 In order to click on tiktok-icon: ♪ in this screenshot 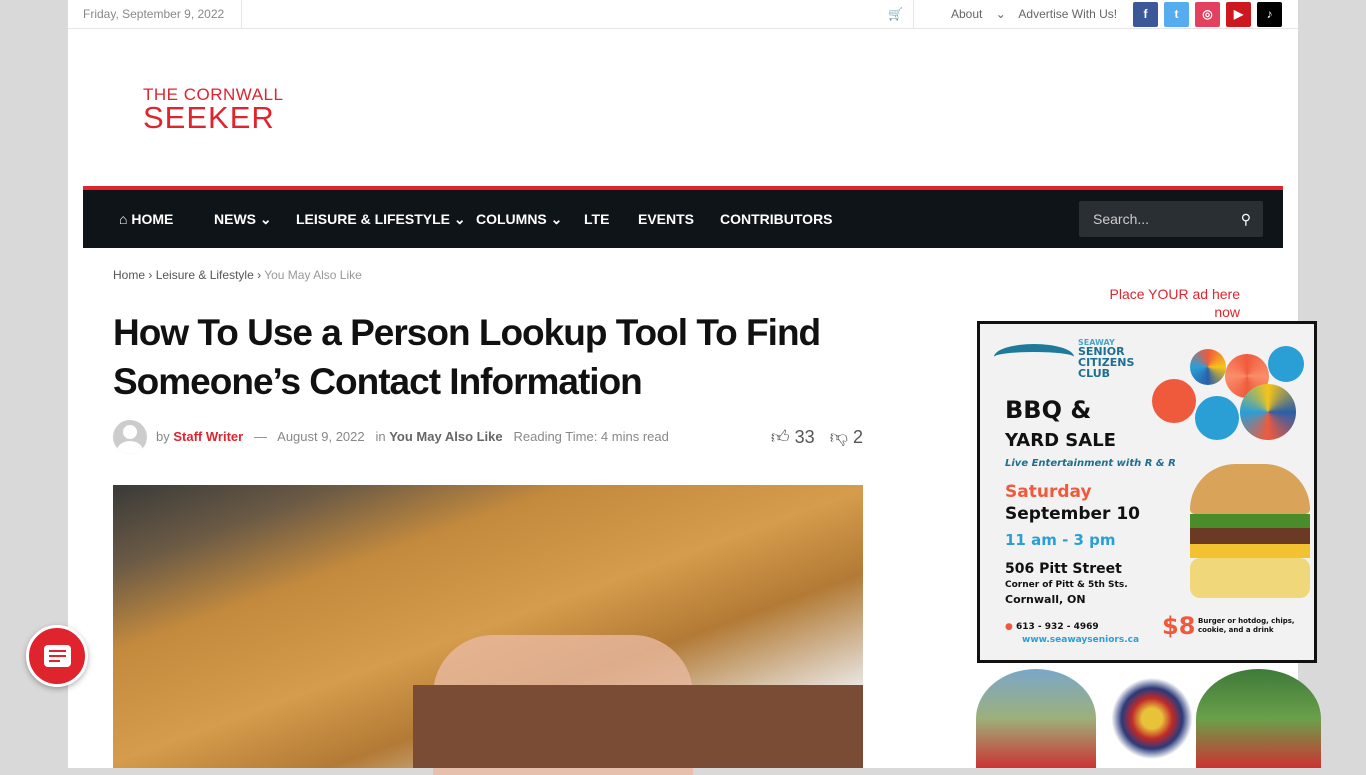, I will do `click(1269, 14)`.